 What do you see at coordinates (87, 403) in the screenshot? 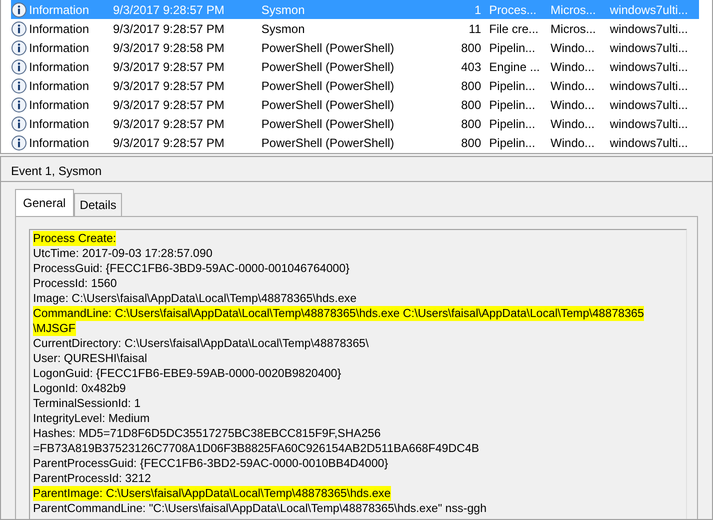
I see `detail-line: TerminalSessionId: 1` at bounding box center [87, 403].